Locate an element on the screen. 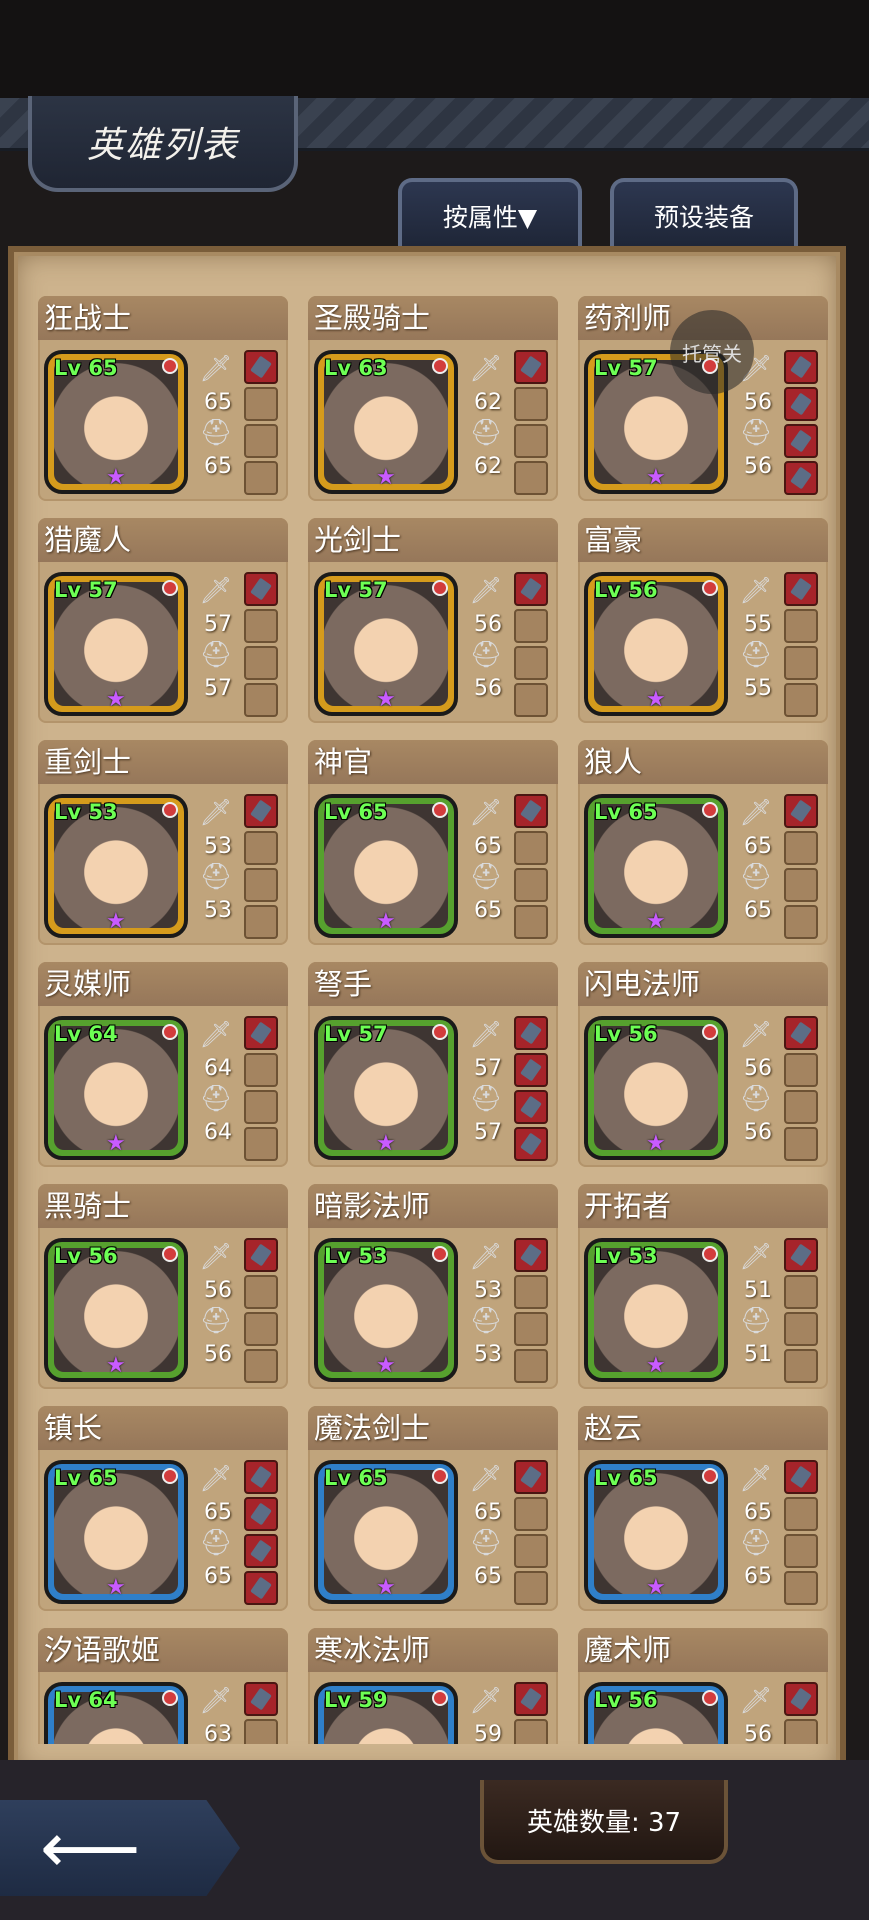 The height and width of the screenshot is (1920, 869). hero-card: 闪电法师 Lv 56 ★ 🗡 56 ⛑ 56 is located at coordinates (703, 1064).